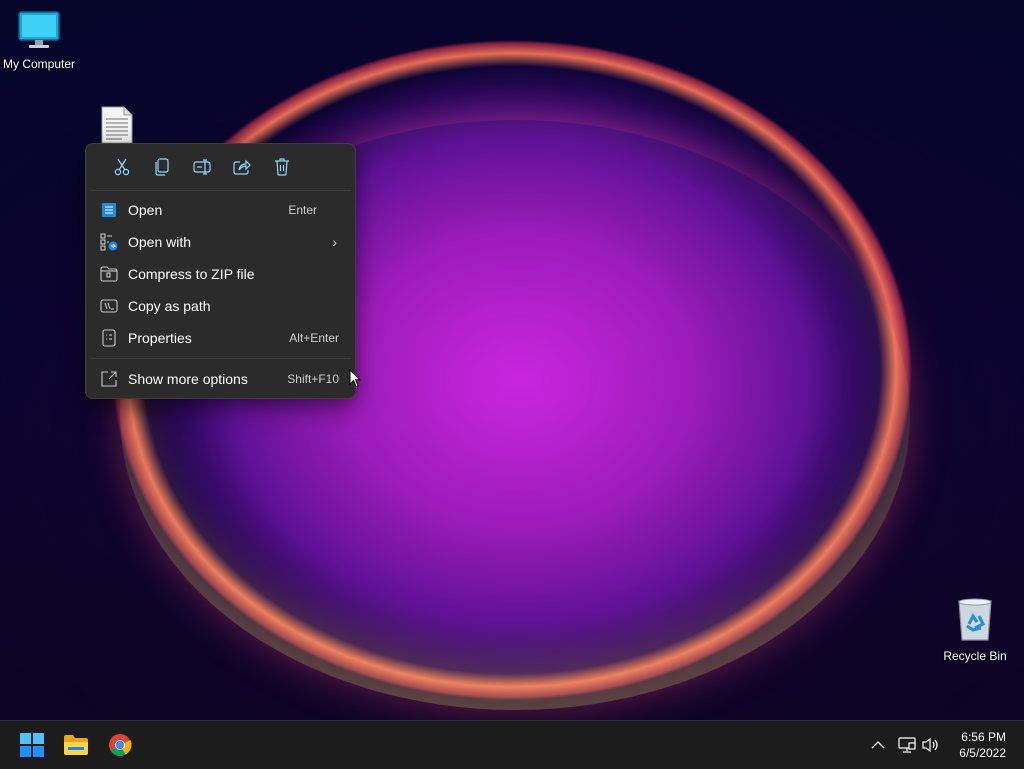 Image resolution: width=1024 pixels, height=769 pixels. Describe the element at coordinates (145, 210) in the screenshot. I see `menu-item-label: Open` at that location.